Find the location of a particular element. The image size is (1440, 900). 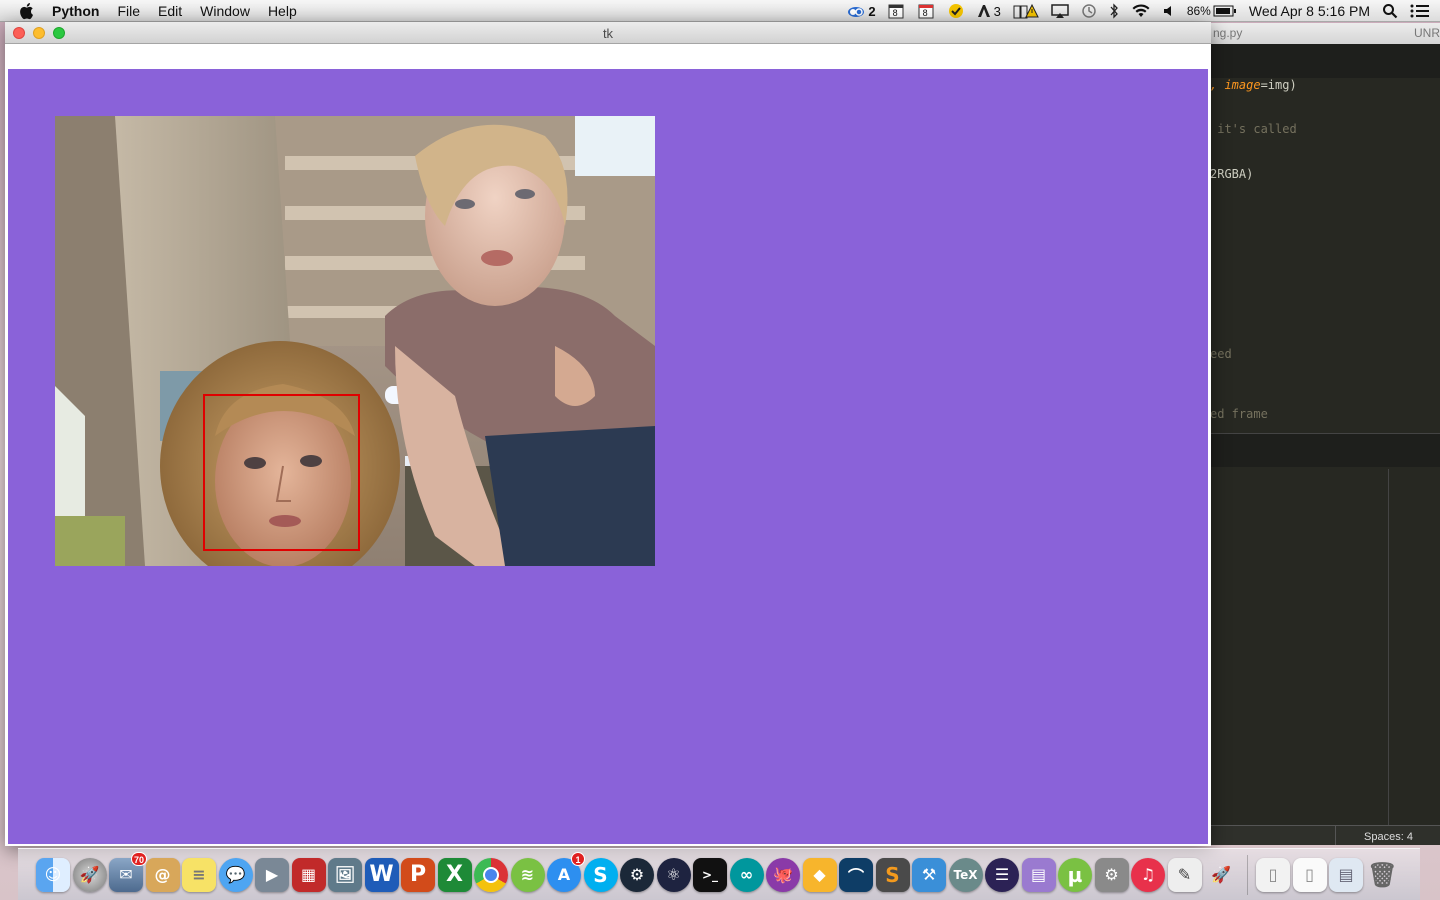

sublime-text-icon: S is located at coordinates (892, 874).